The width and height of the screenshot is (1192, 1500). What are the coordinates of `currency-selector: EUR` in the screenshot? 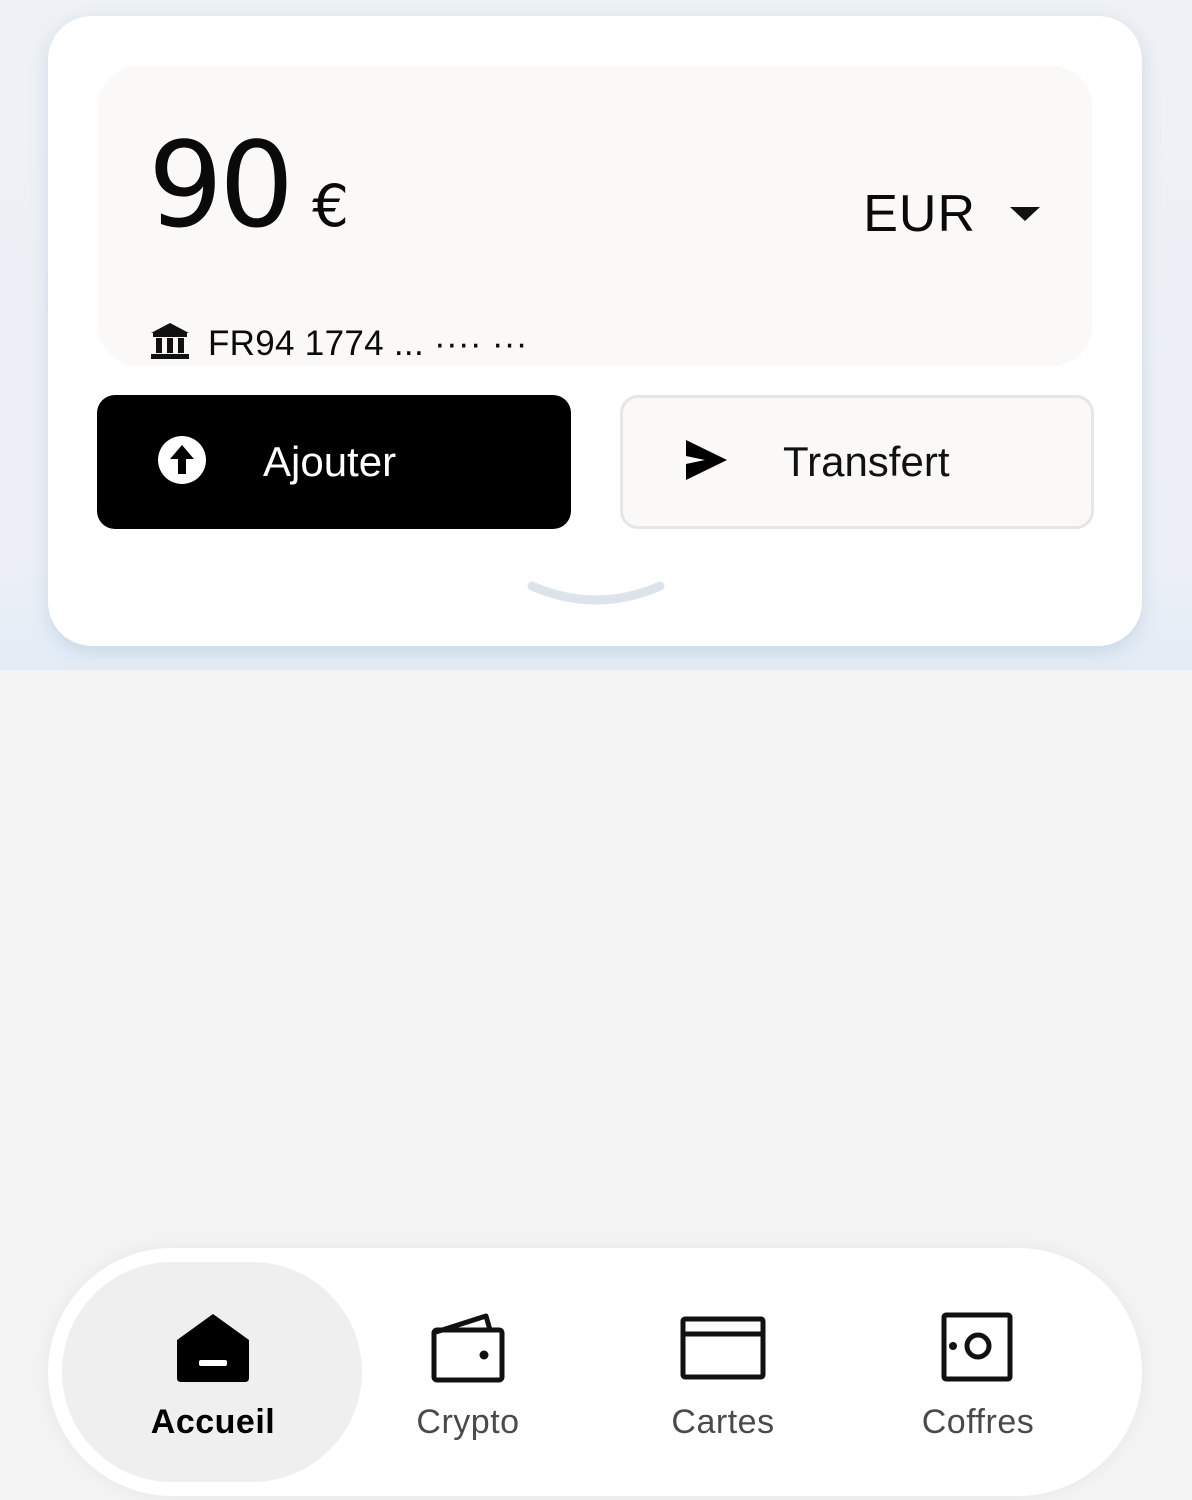 It's located at (951, 214).